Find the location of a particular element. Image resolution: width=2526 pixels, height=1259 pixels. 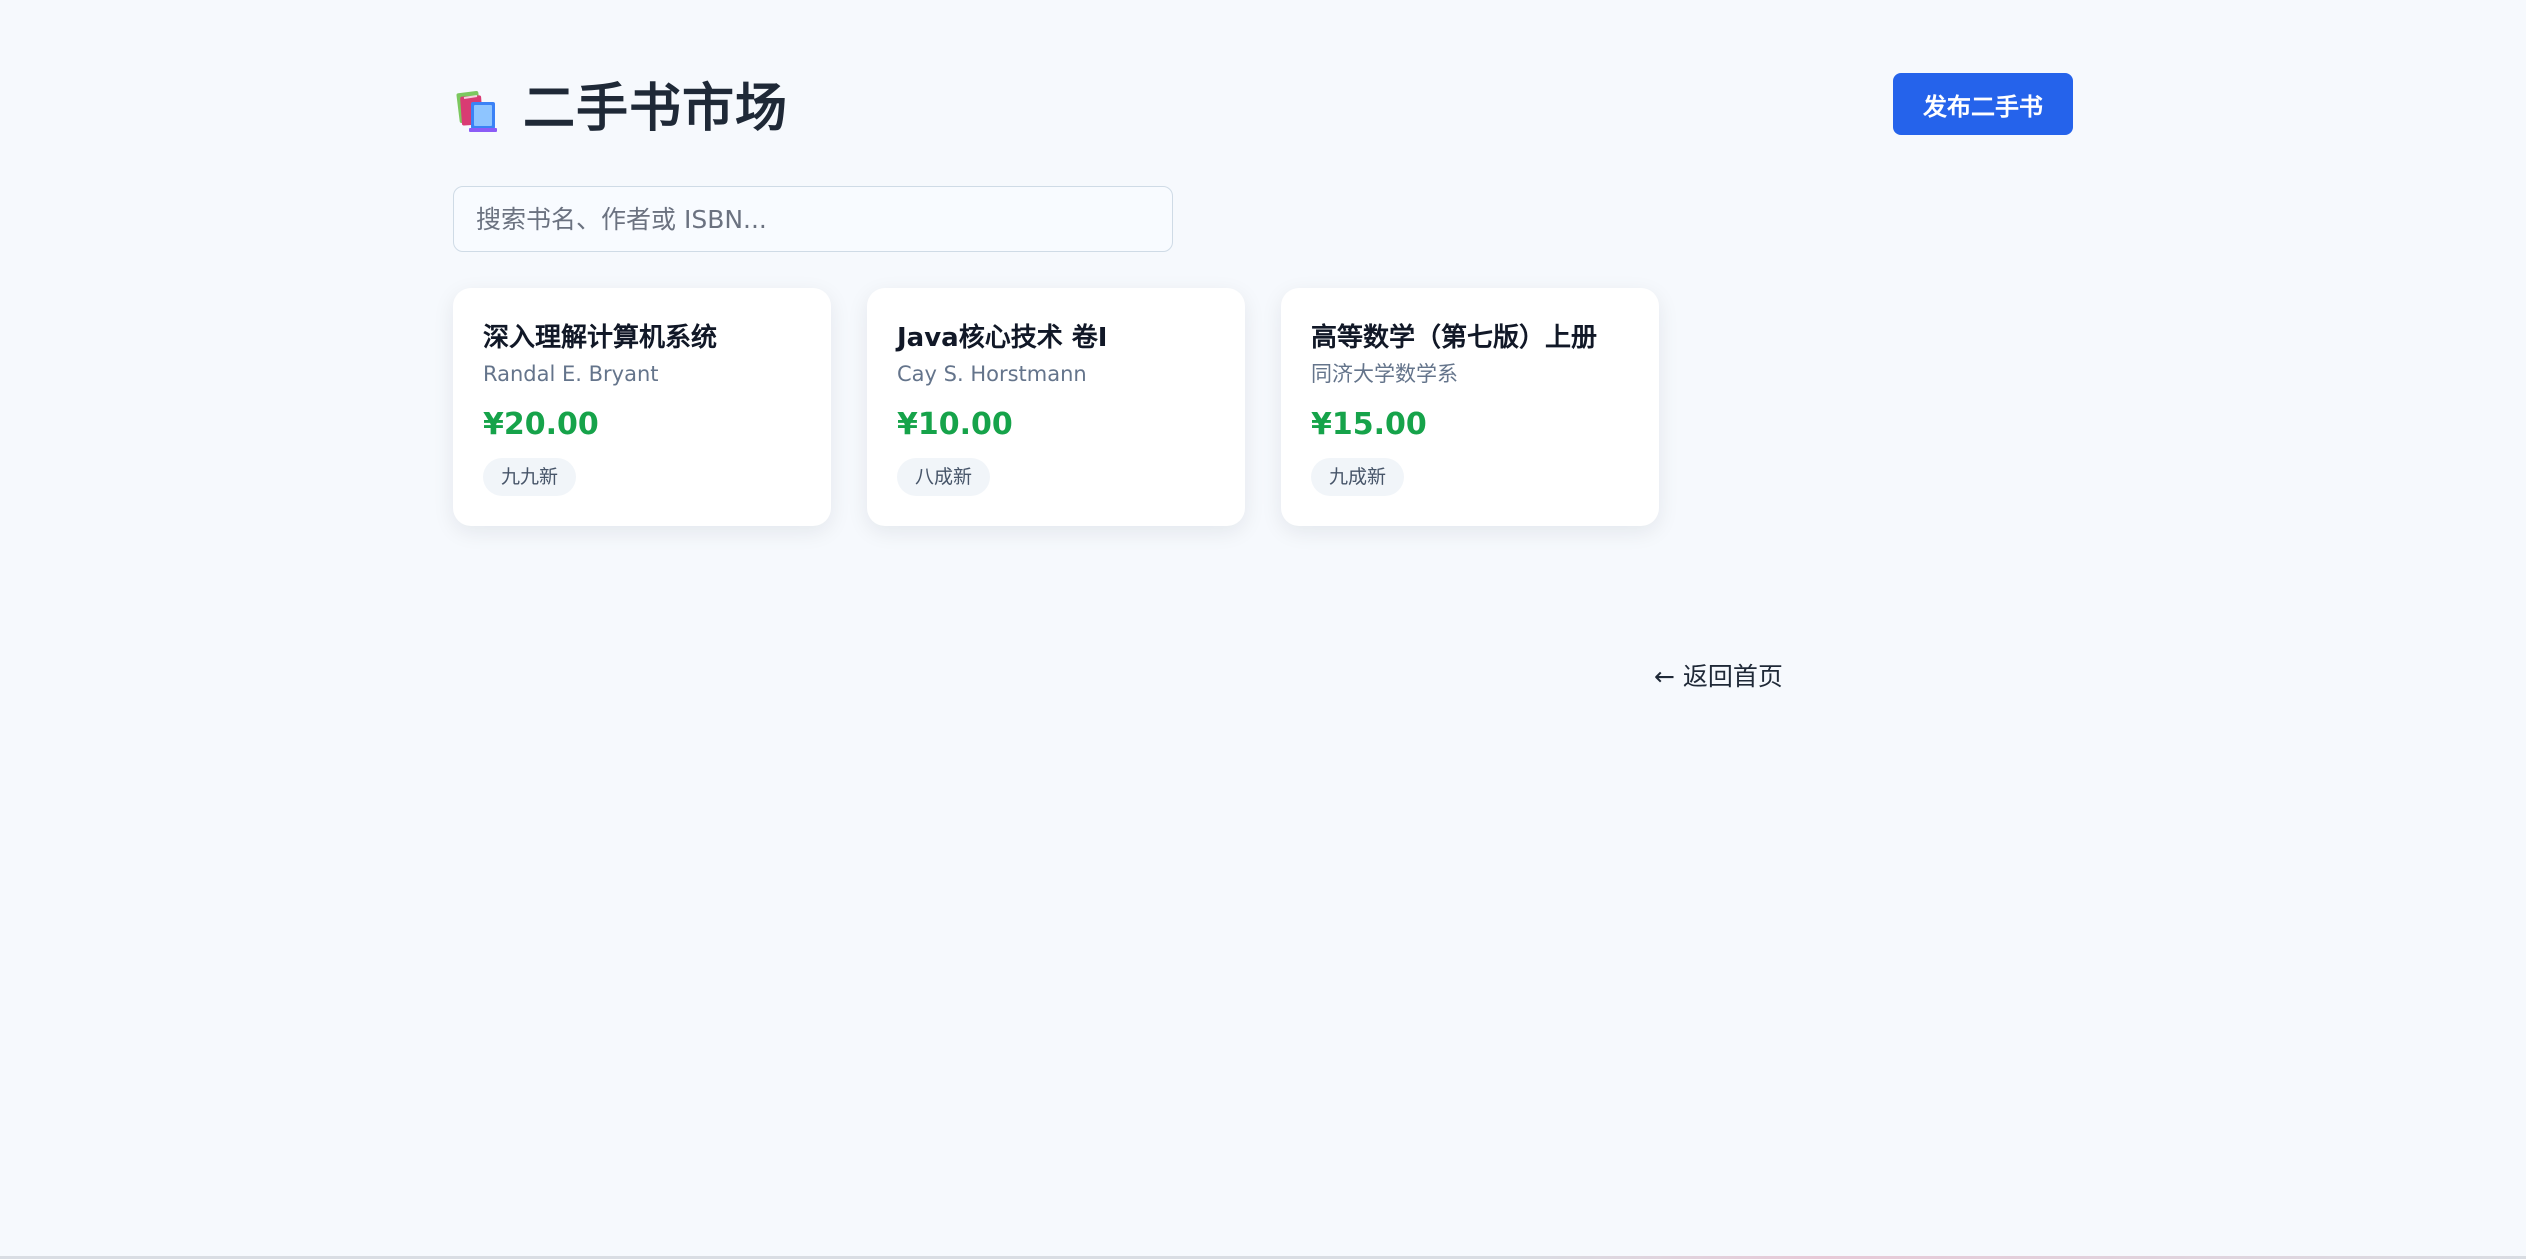

back-home-link: ← 返回首页 is located at coordinates (1718, 677).